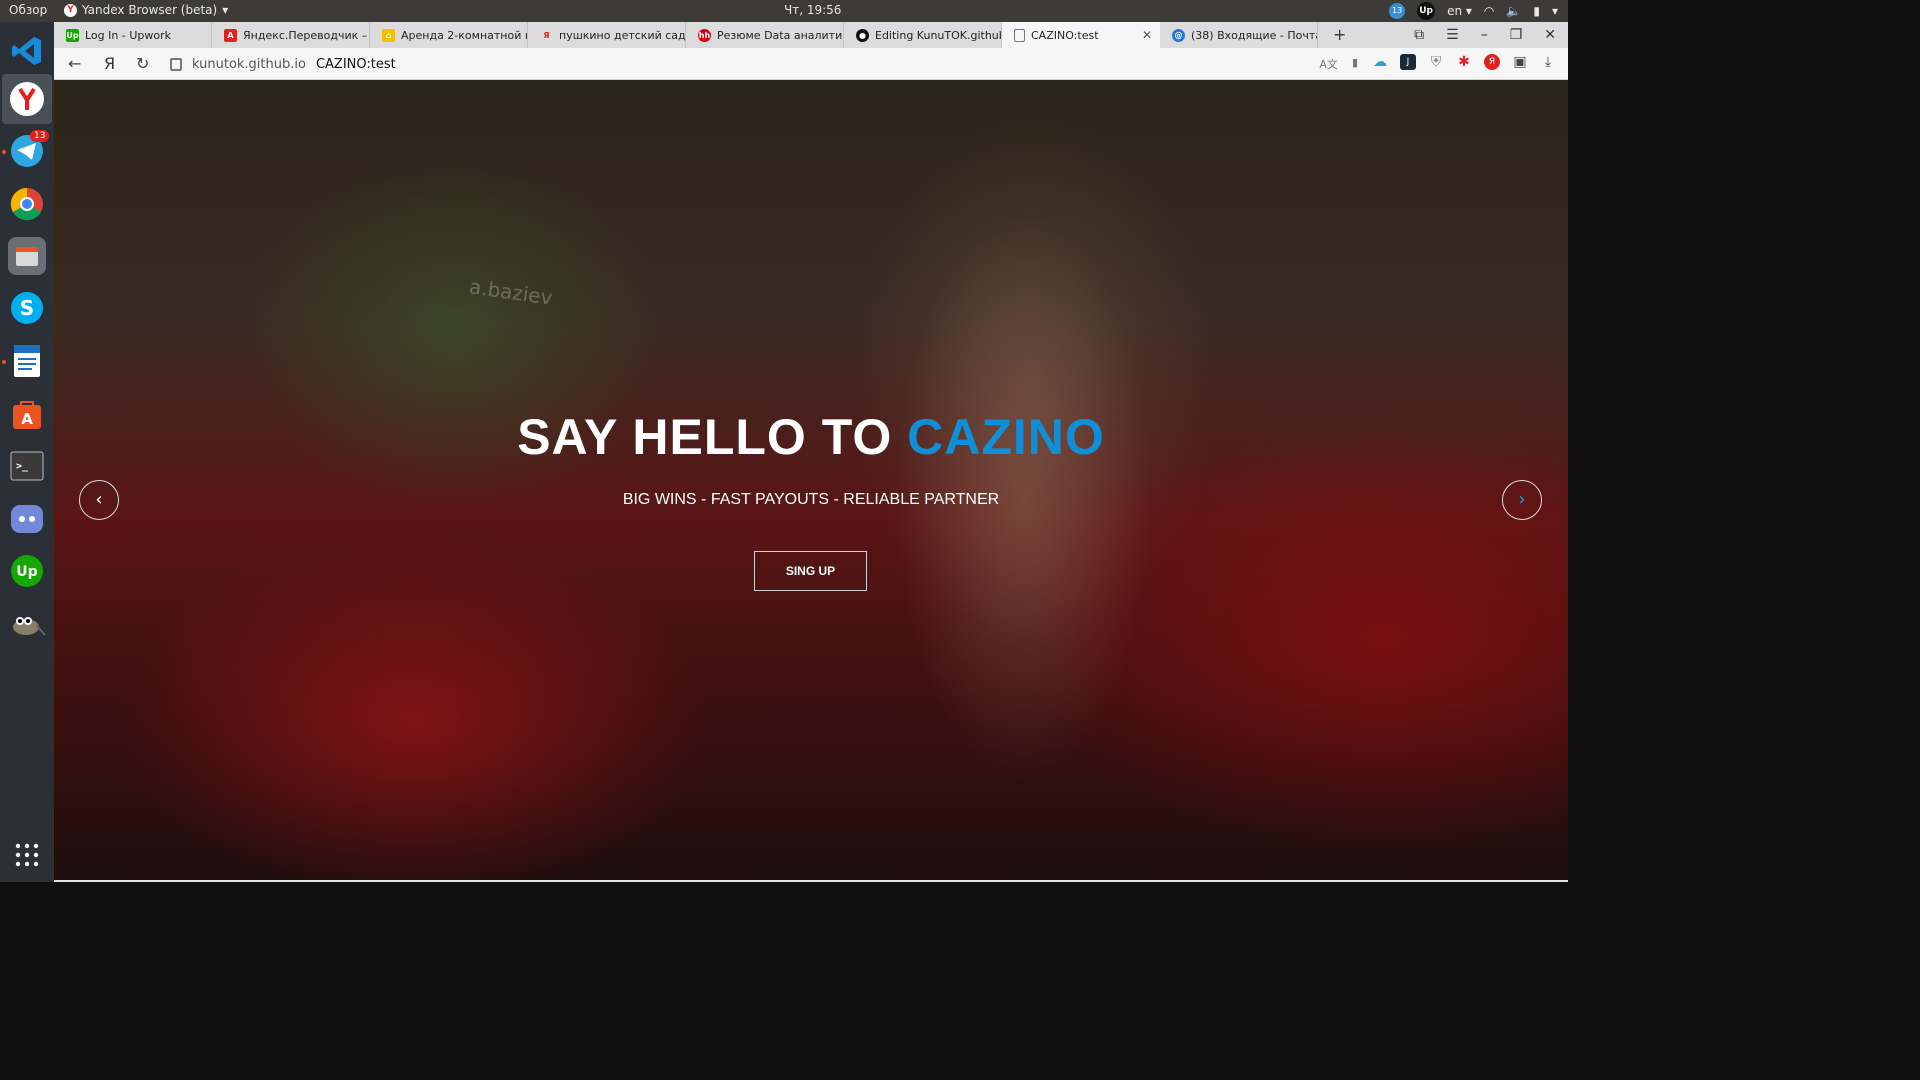  Describe the element at coordinates (1492, 62) in the screenshot. I see `yandex-extension-icon: Я` at that location.